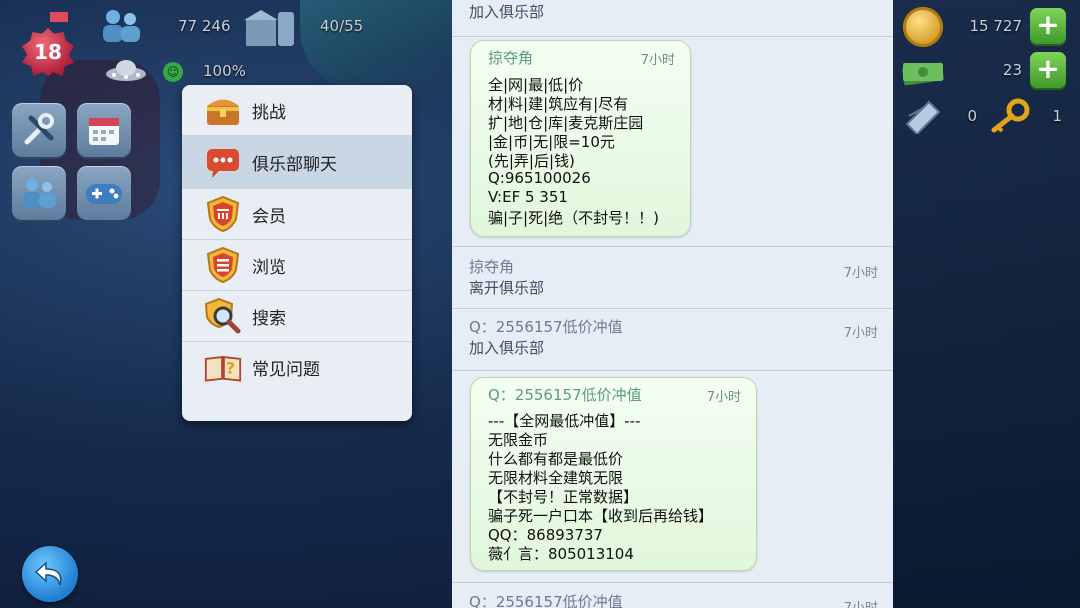 The width and height of the screenshot is (1080, 608). What do you see at coordinates (672, 18) in the screenshot?
I see `chat-system-row: 加入俱乐部` at bounding box center [672, 18].